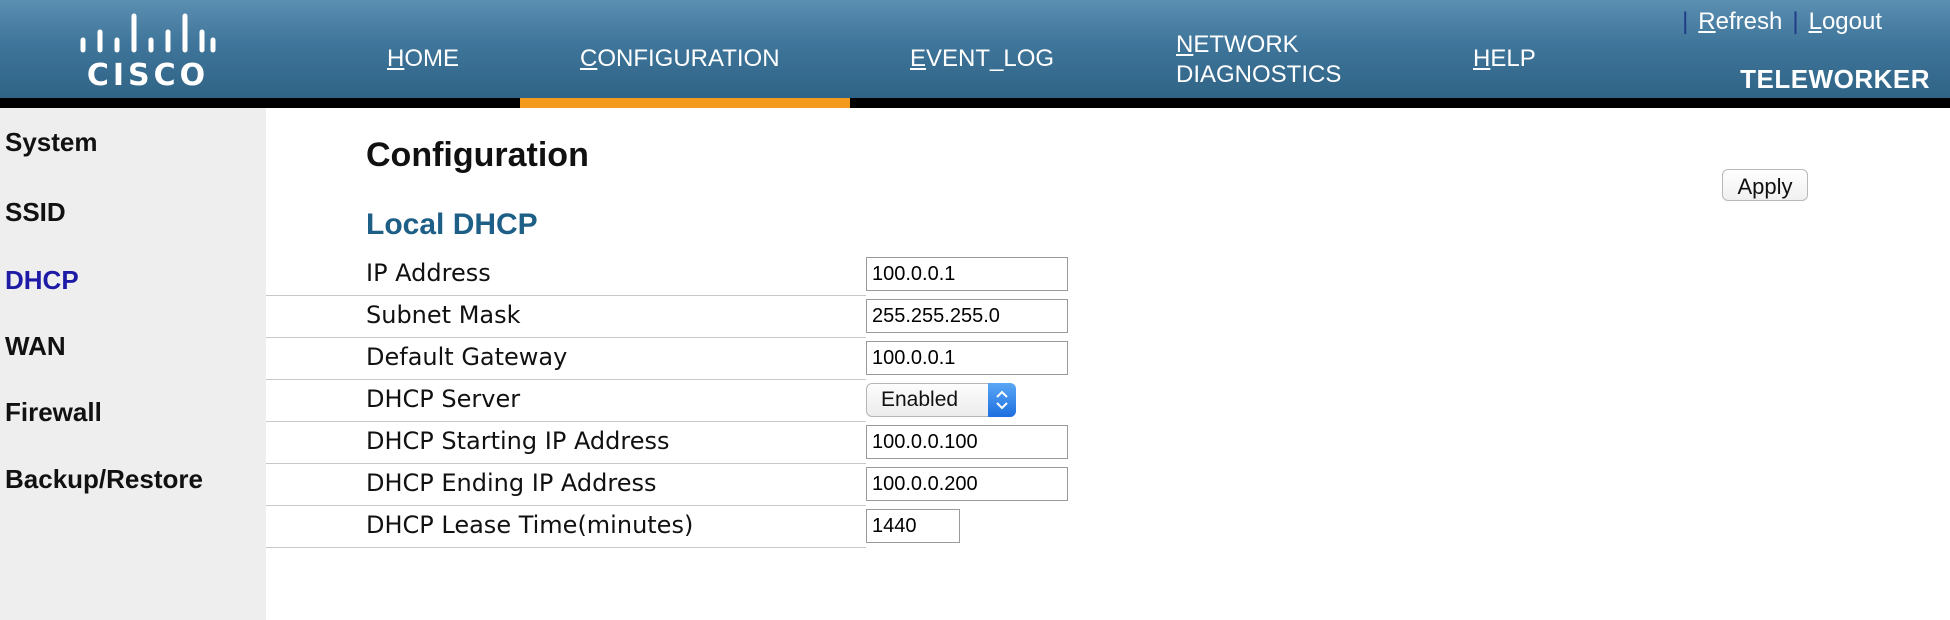 The width and height of the screenshot is (1950, 620). What do you see at coordinates (1259, 74) in the screenshot?
I see `nav-network-diagnostics-label-line2: DIAGNOSTICS` at bounding box center [1259, 74].